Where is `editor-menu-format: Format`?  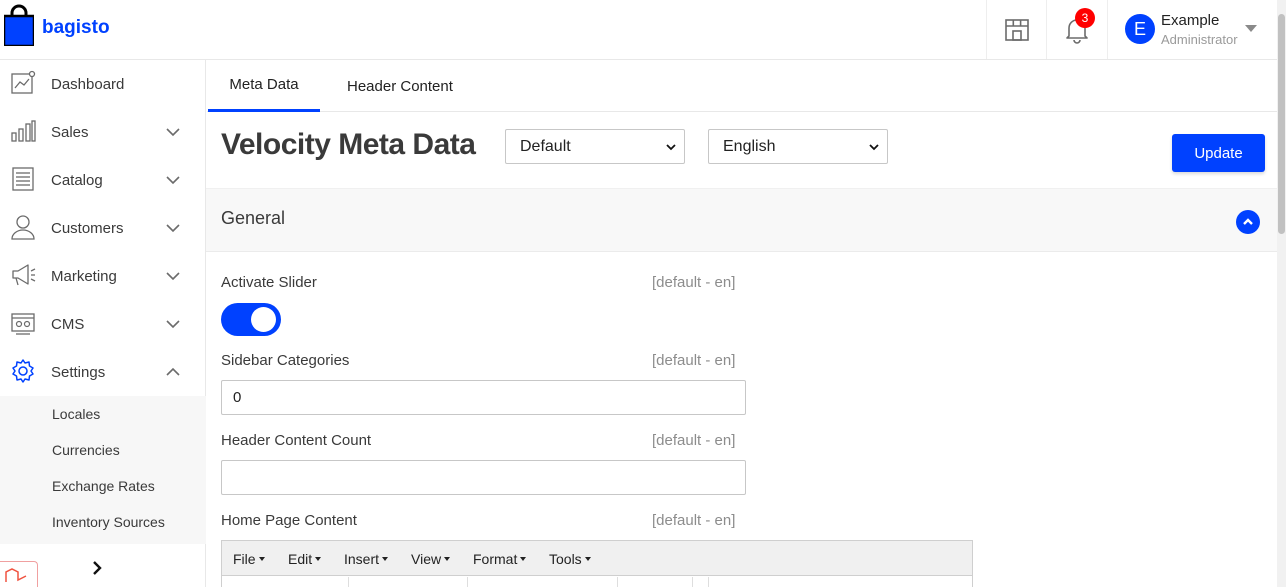 editor-menu-format: Format is located at coordinates (500, 559).